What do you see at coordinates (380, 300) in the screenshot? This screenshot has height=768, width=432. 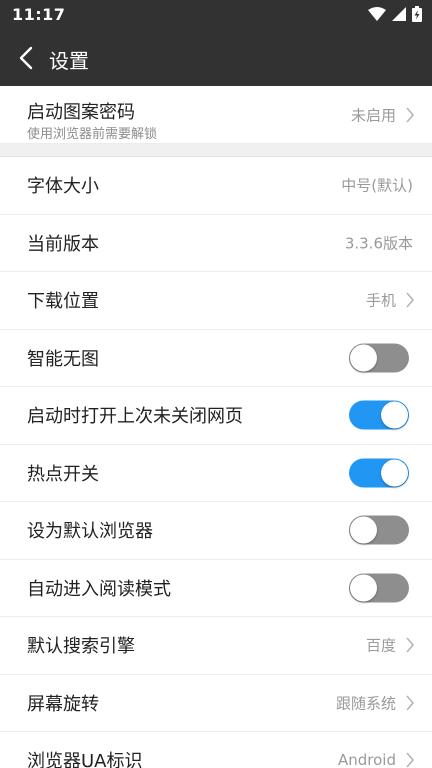 I see `setting-value: 手机` at bounding box center [380, 300].